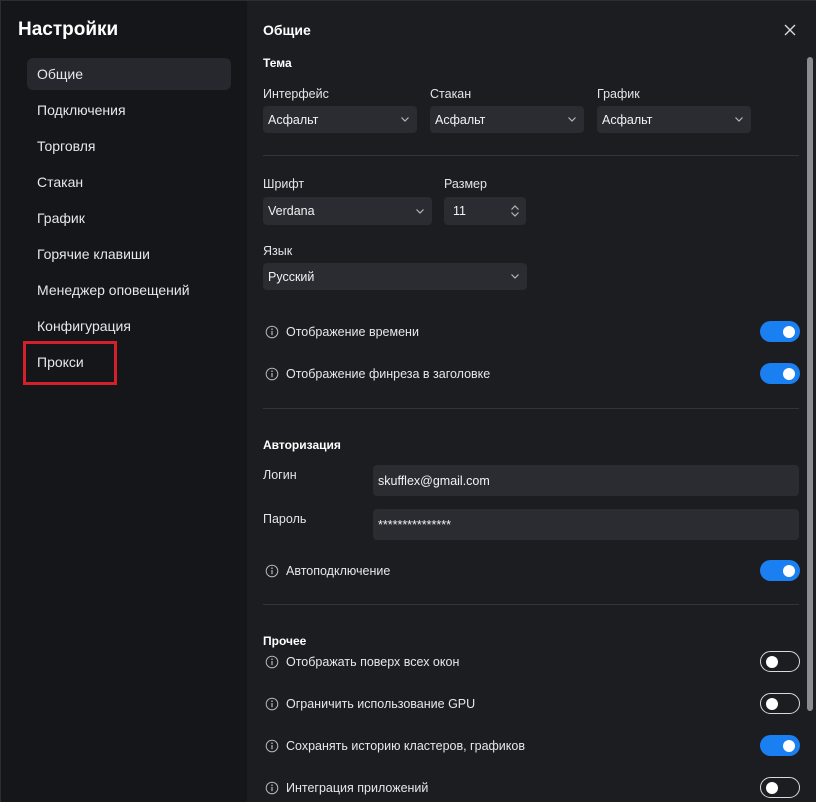 The width and height of the screenshot is (816, 802). I want to click on theme-section-title: Тема, so click(277, 63).